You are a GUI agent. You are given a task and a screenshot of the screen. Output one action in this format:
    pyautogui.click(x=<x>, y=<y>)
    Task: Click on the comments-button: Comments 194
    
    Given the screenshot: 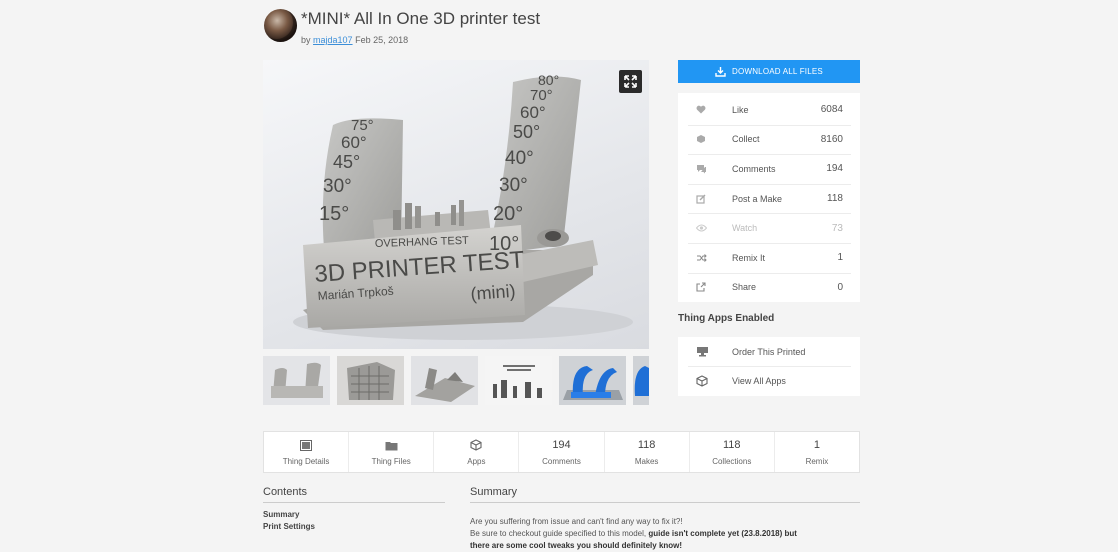 What is the action you would take?
    pyautogui.click(x=769, y=169)
    